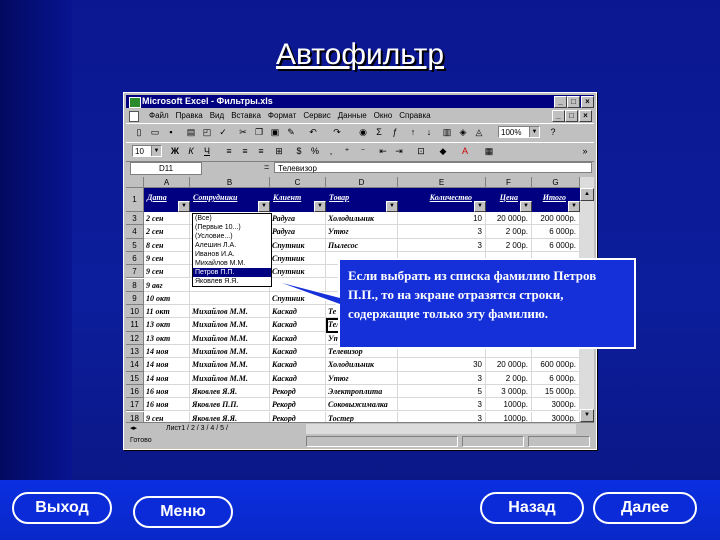  Describe the element at coordinates (532, 508) in the screenshot. I see `back-button: Назад` at that location.